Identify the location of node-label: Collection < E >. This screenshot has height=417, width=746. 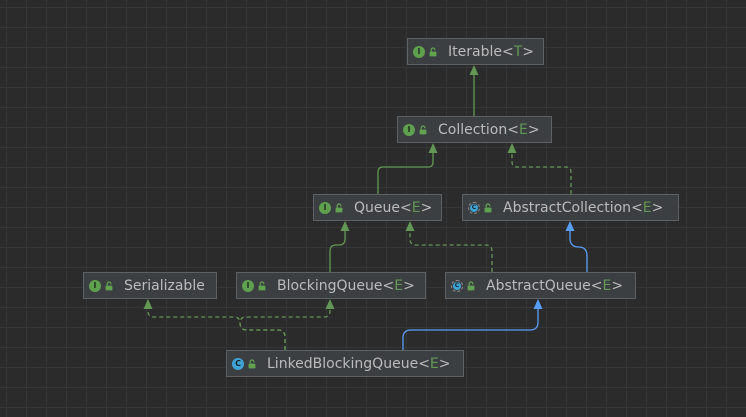
(489, 130).